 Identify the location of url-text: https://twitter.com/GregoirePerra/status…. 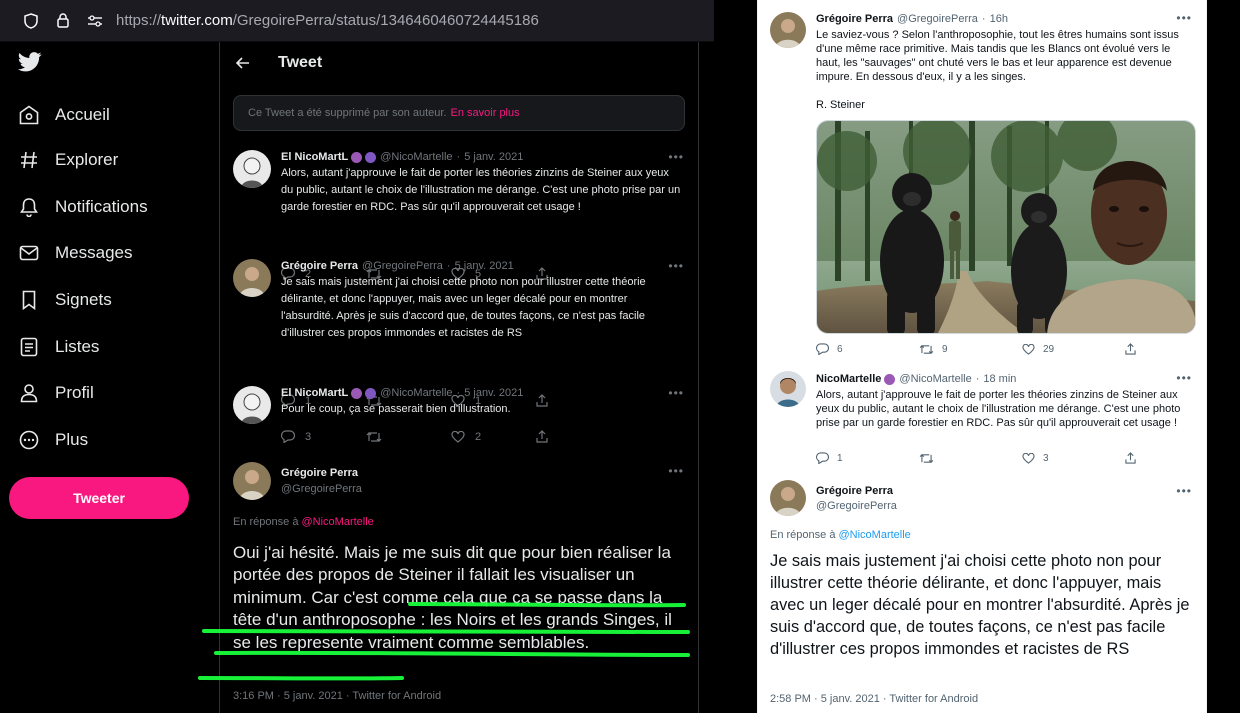
(327, 20).